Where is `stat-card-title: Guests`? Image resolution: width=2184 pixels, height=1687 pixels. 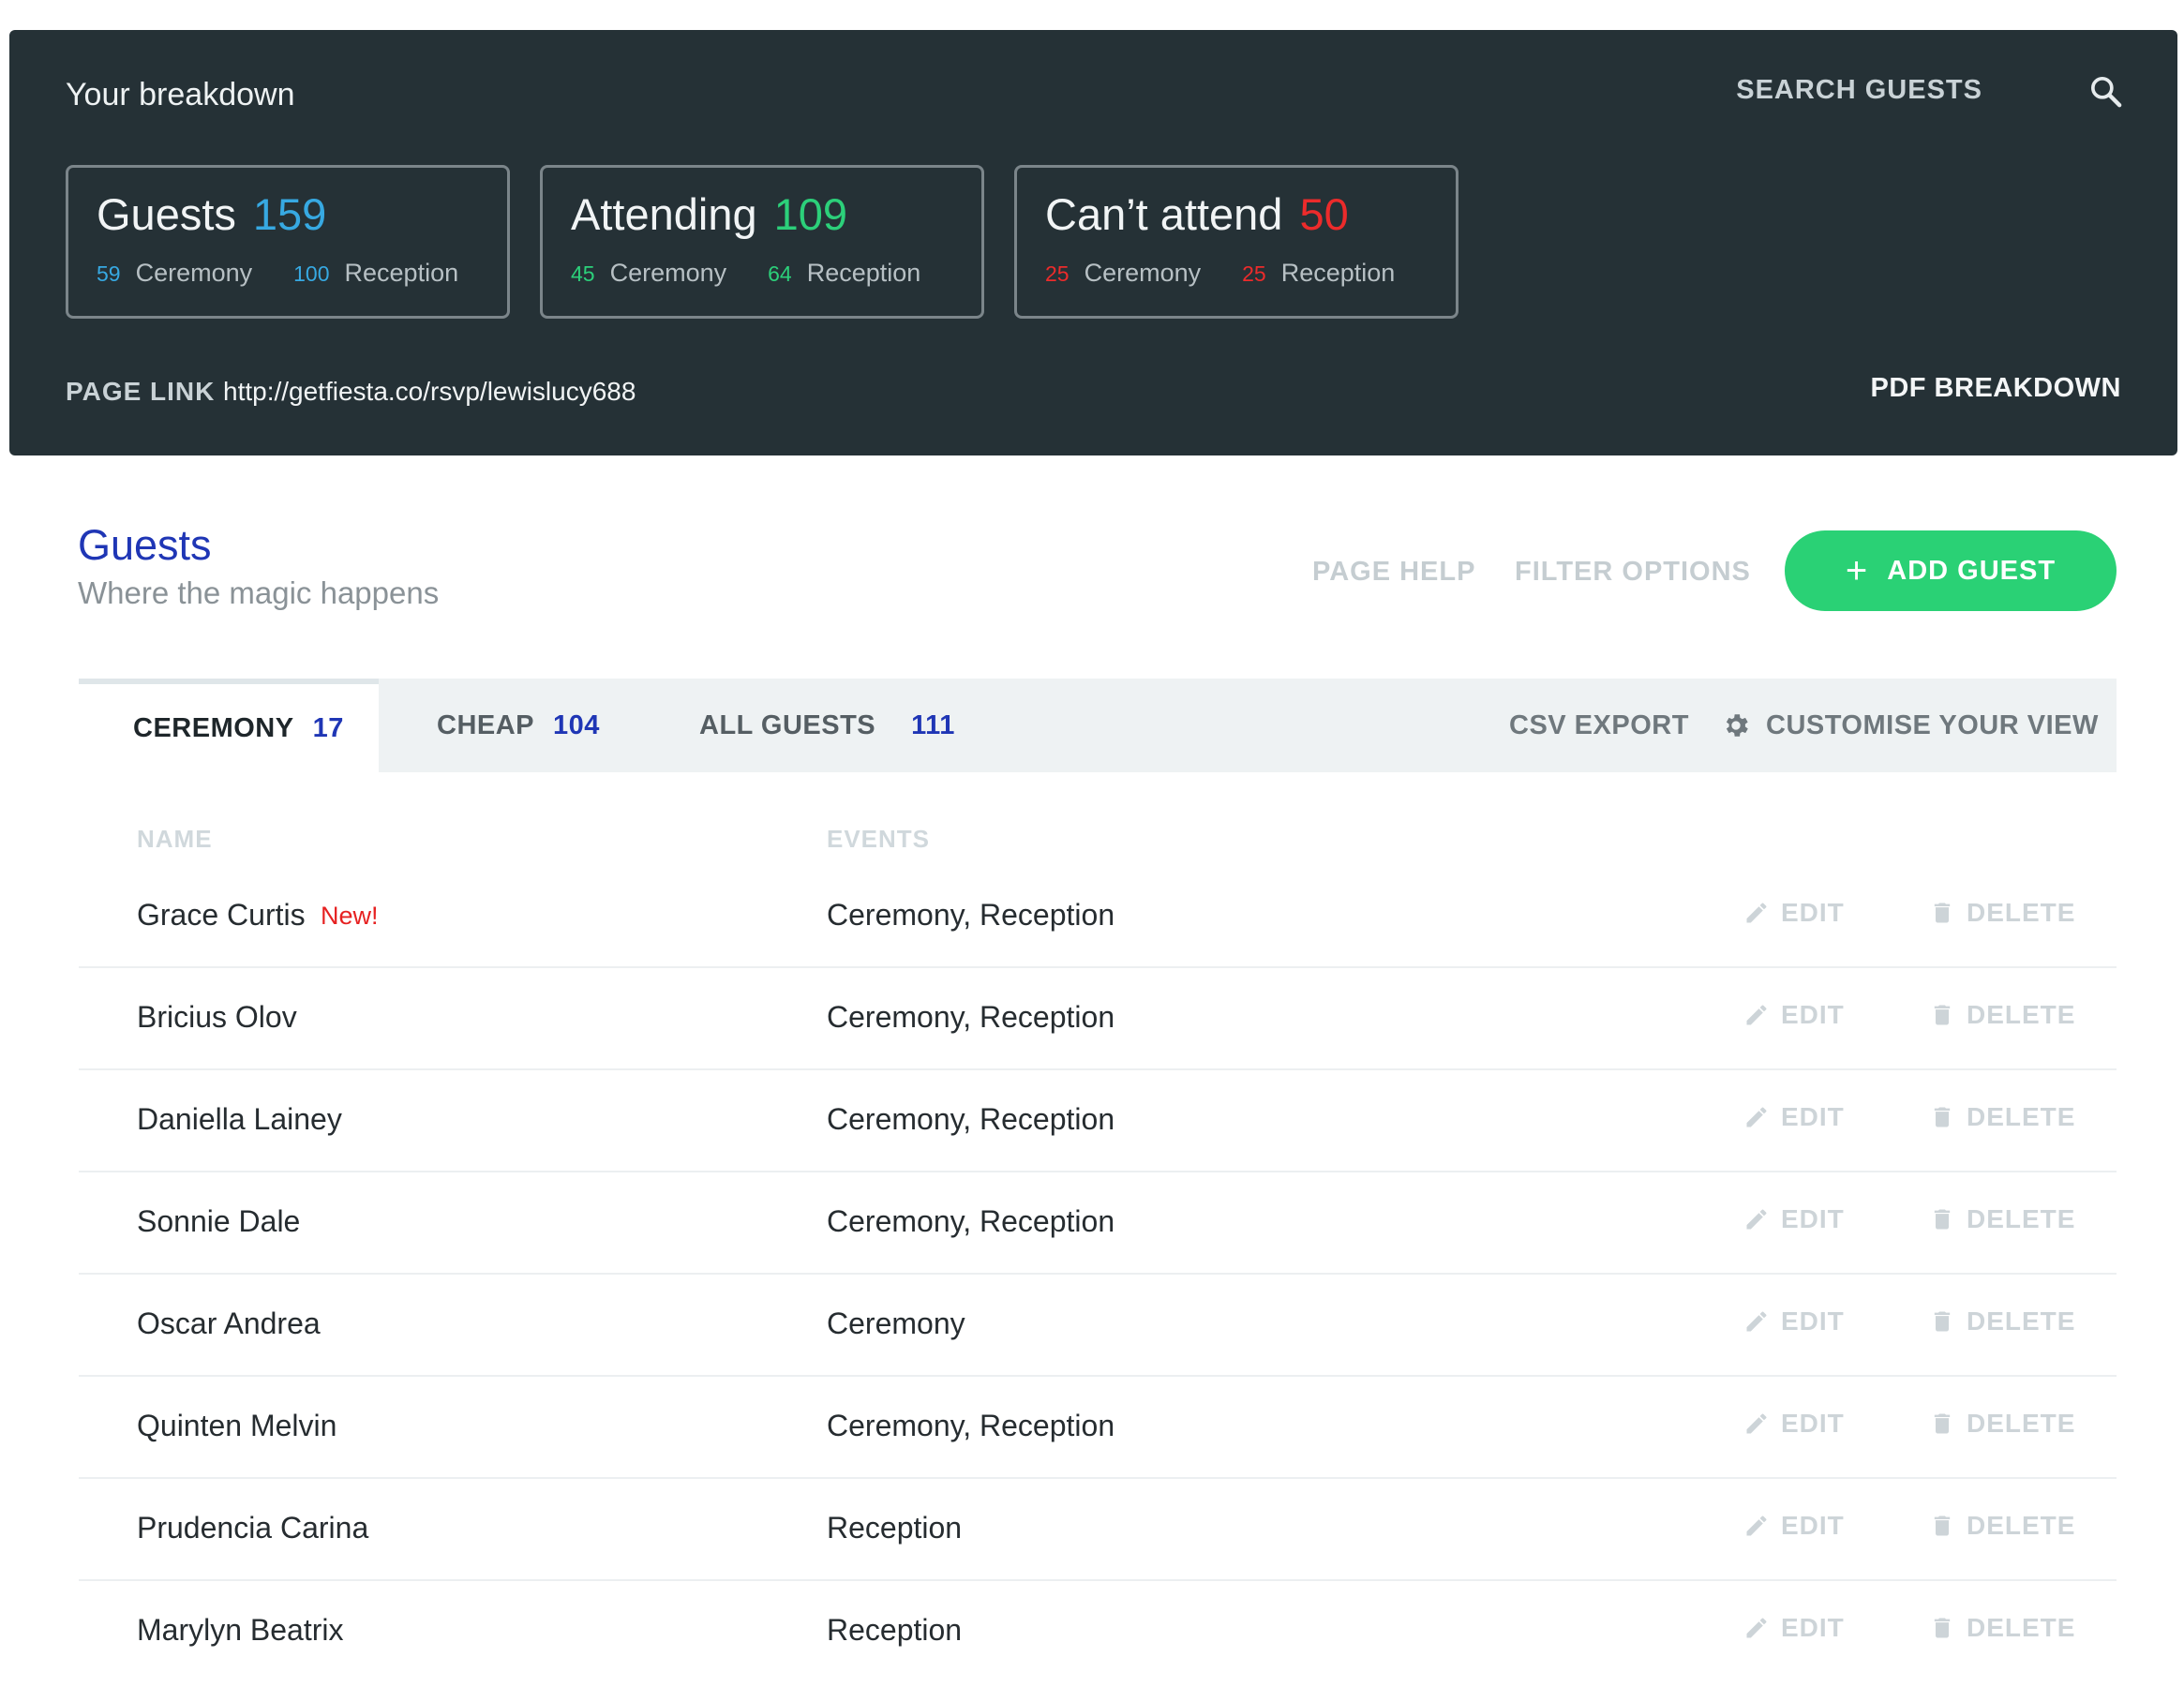 stat-card-title: Guests is located at coordinates (166, 214).